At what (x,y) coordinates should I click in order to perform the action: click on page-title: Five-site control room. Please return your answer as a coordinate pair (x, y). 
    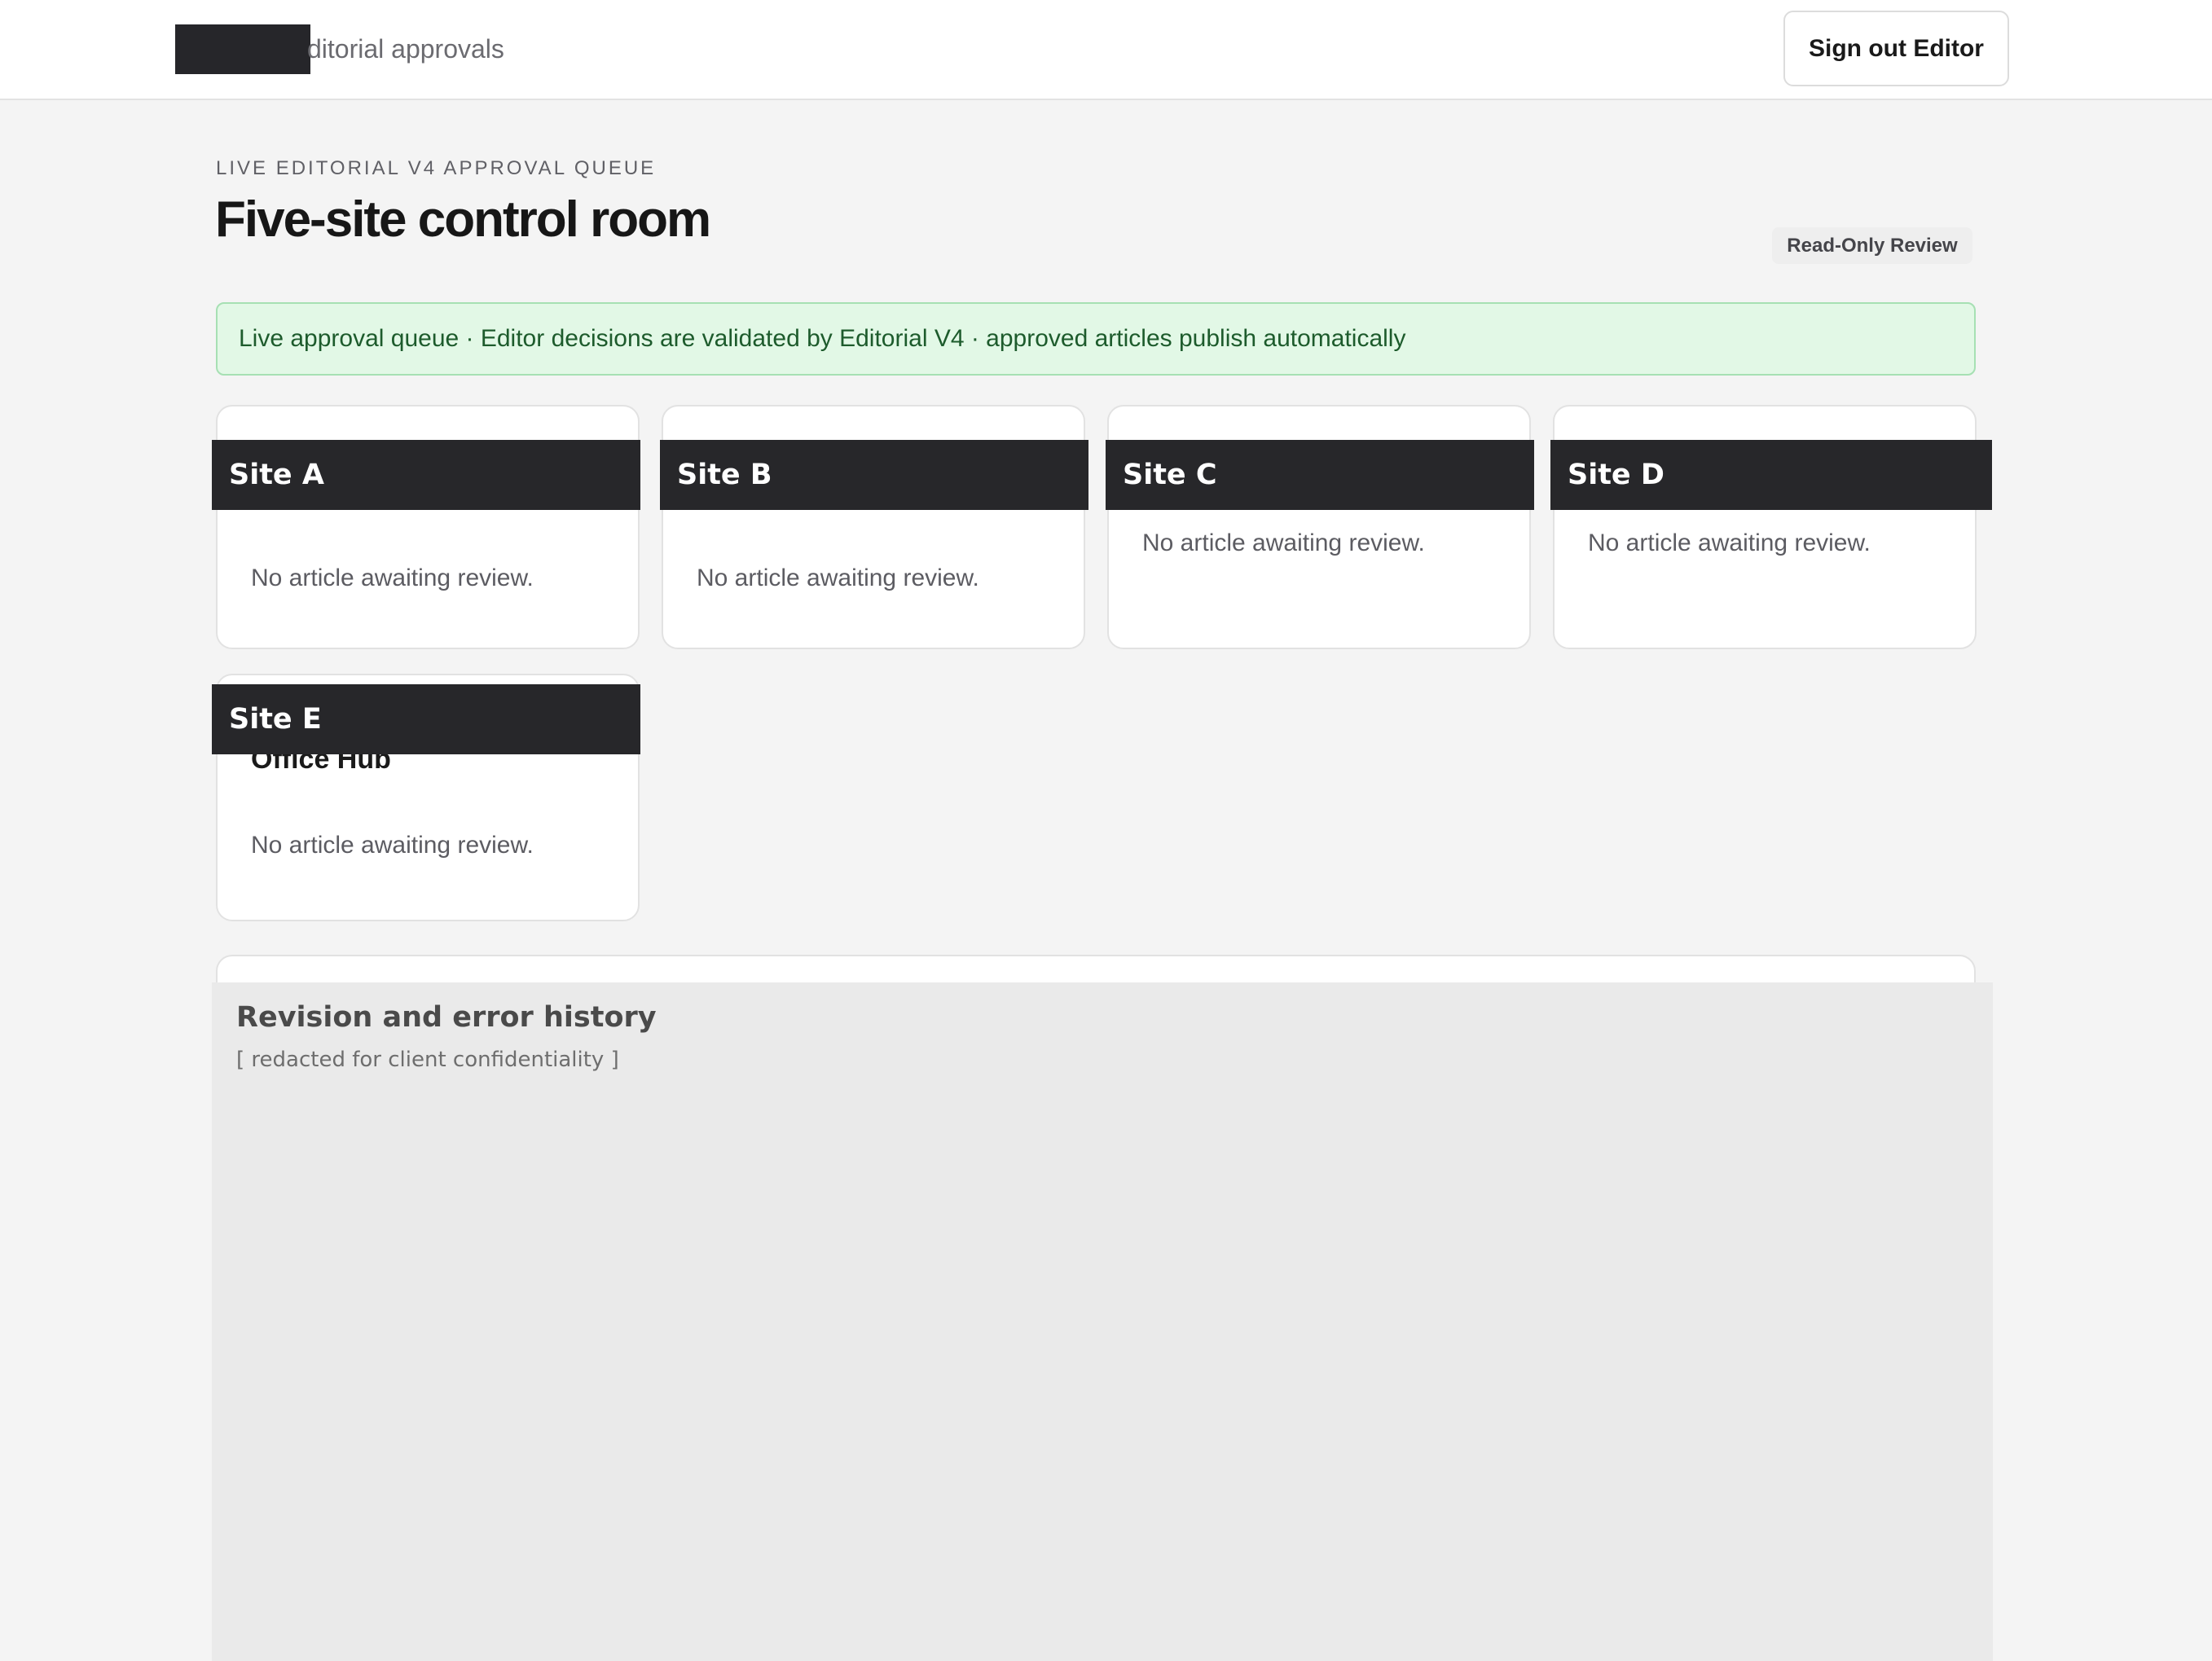
    Looking at the image, I should click on (463, 219).